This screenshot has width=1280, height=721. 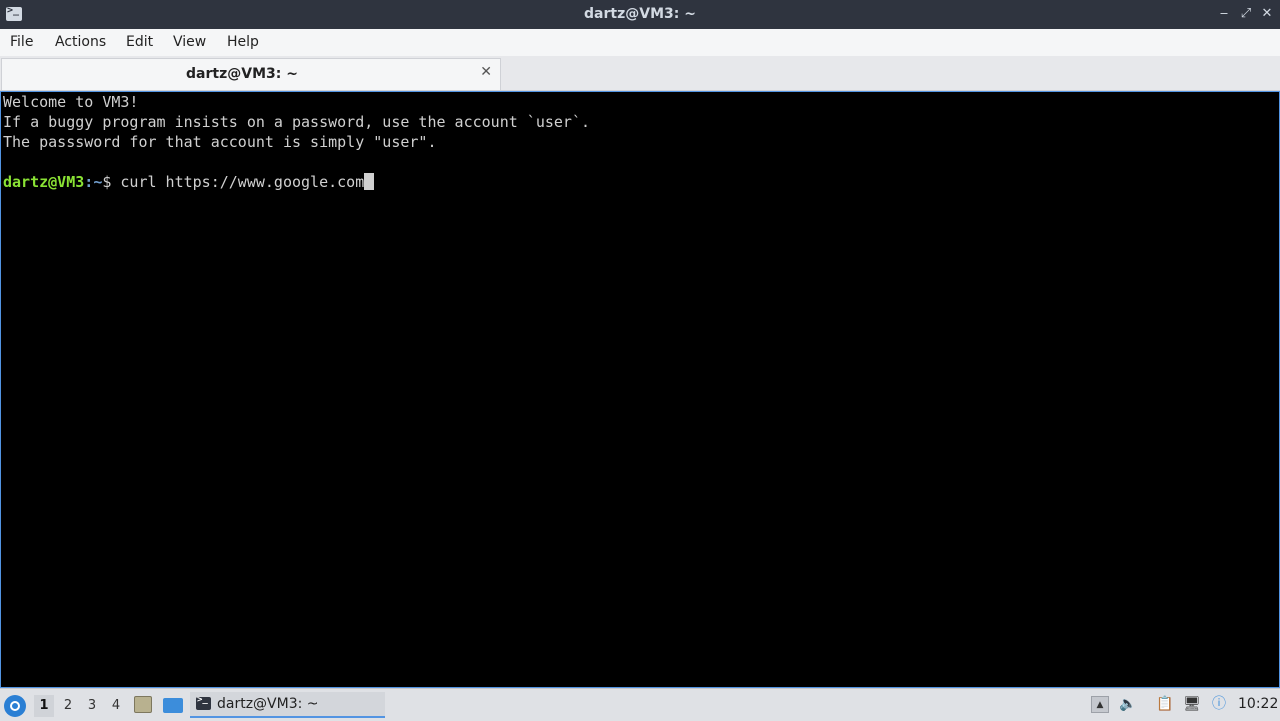 I want to click on desktop-3: 3, so click(x=92, y=706).